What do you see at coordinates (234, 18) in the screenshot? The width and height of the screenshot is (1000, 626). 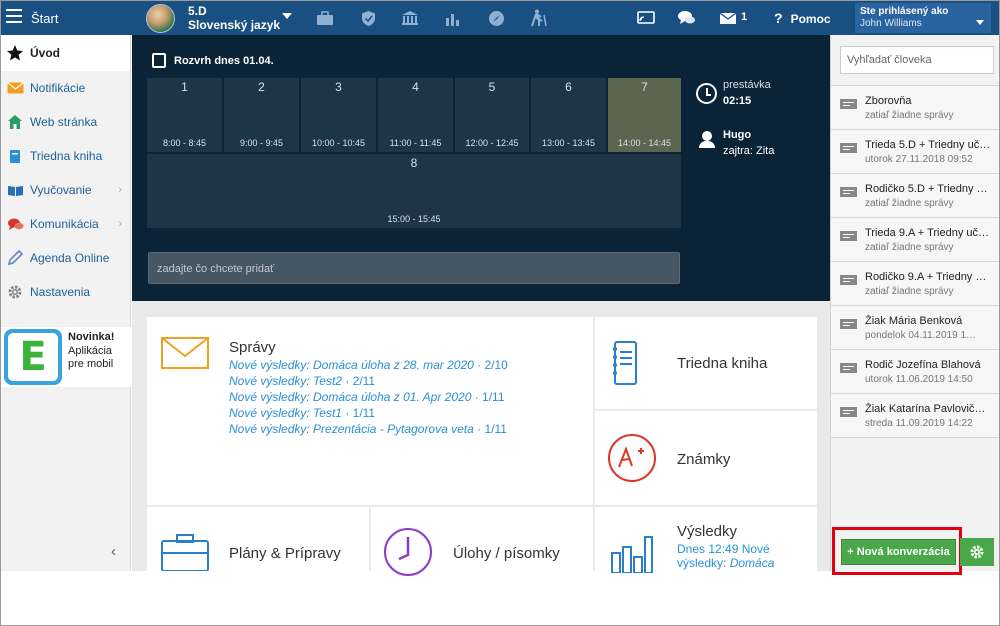 I see `class-selector: 5.D Slovenský jazyk` at bounding box center [234, 18].